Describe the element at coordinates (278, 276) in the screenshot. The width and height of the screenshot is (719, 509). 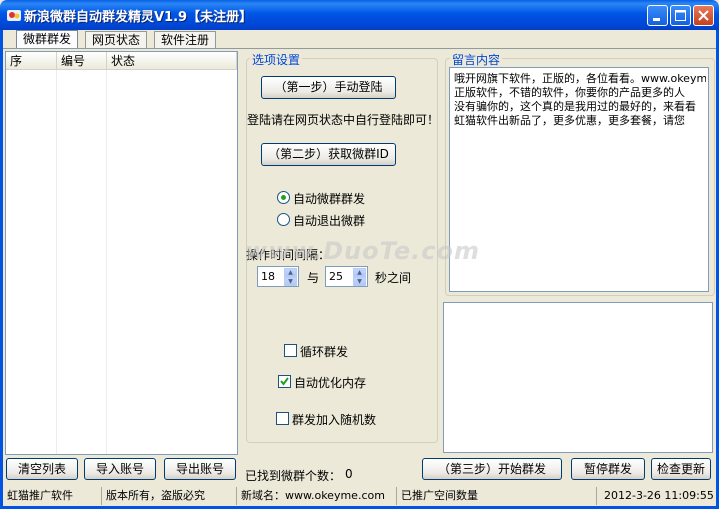
I see `interval-min-spinner: 18 ▲ ▼` at that location.